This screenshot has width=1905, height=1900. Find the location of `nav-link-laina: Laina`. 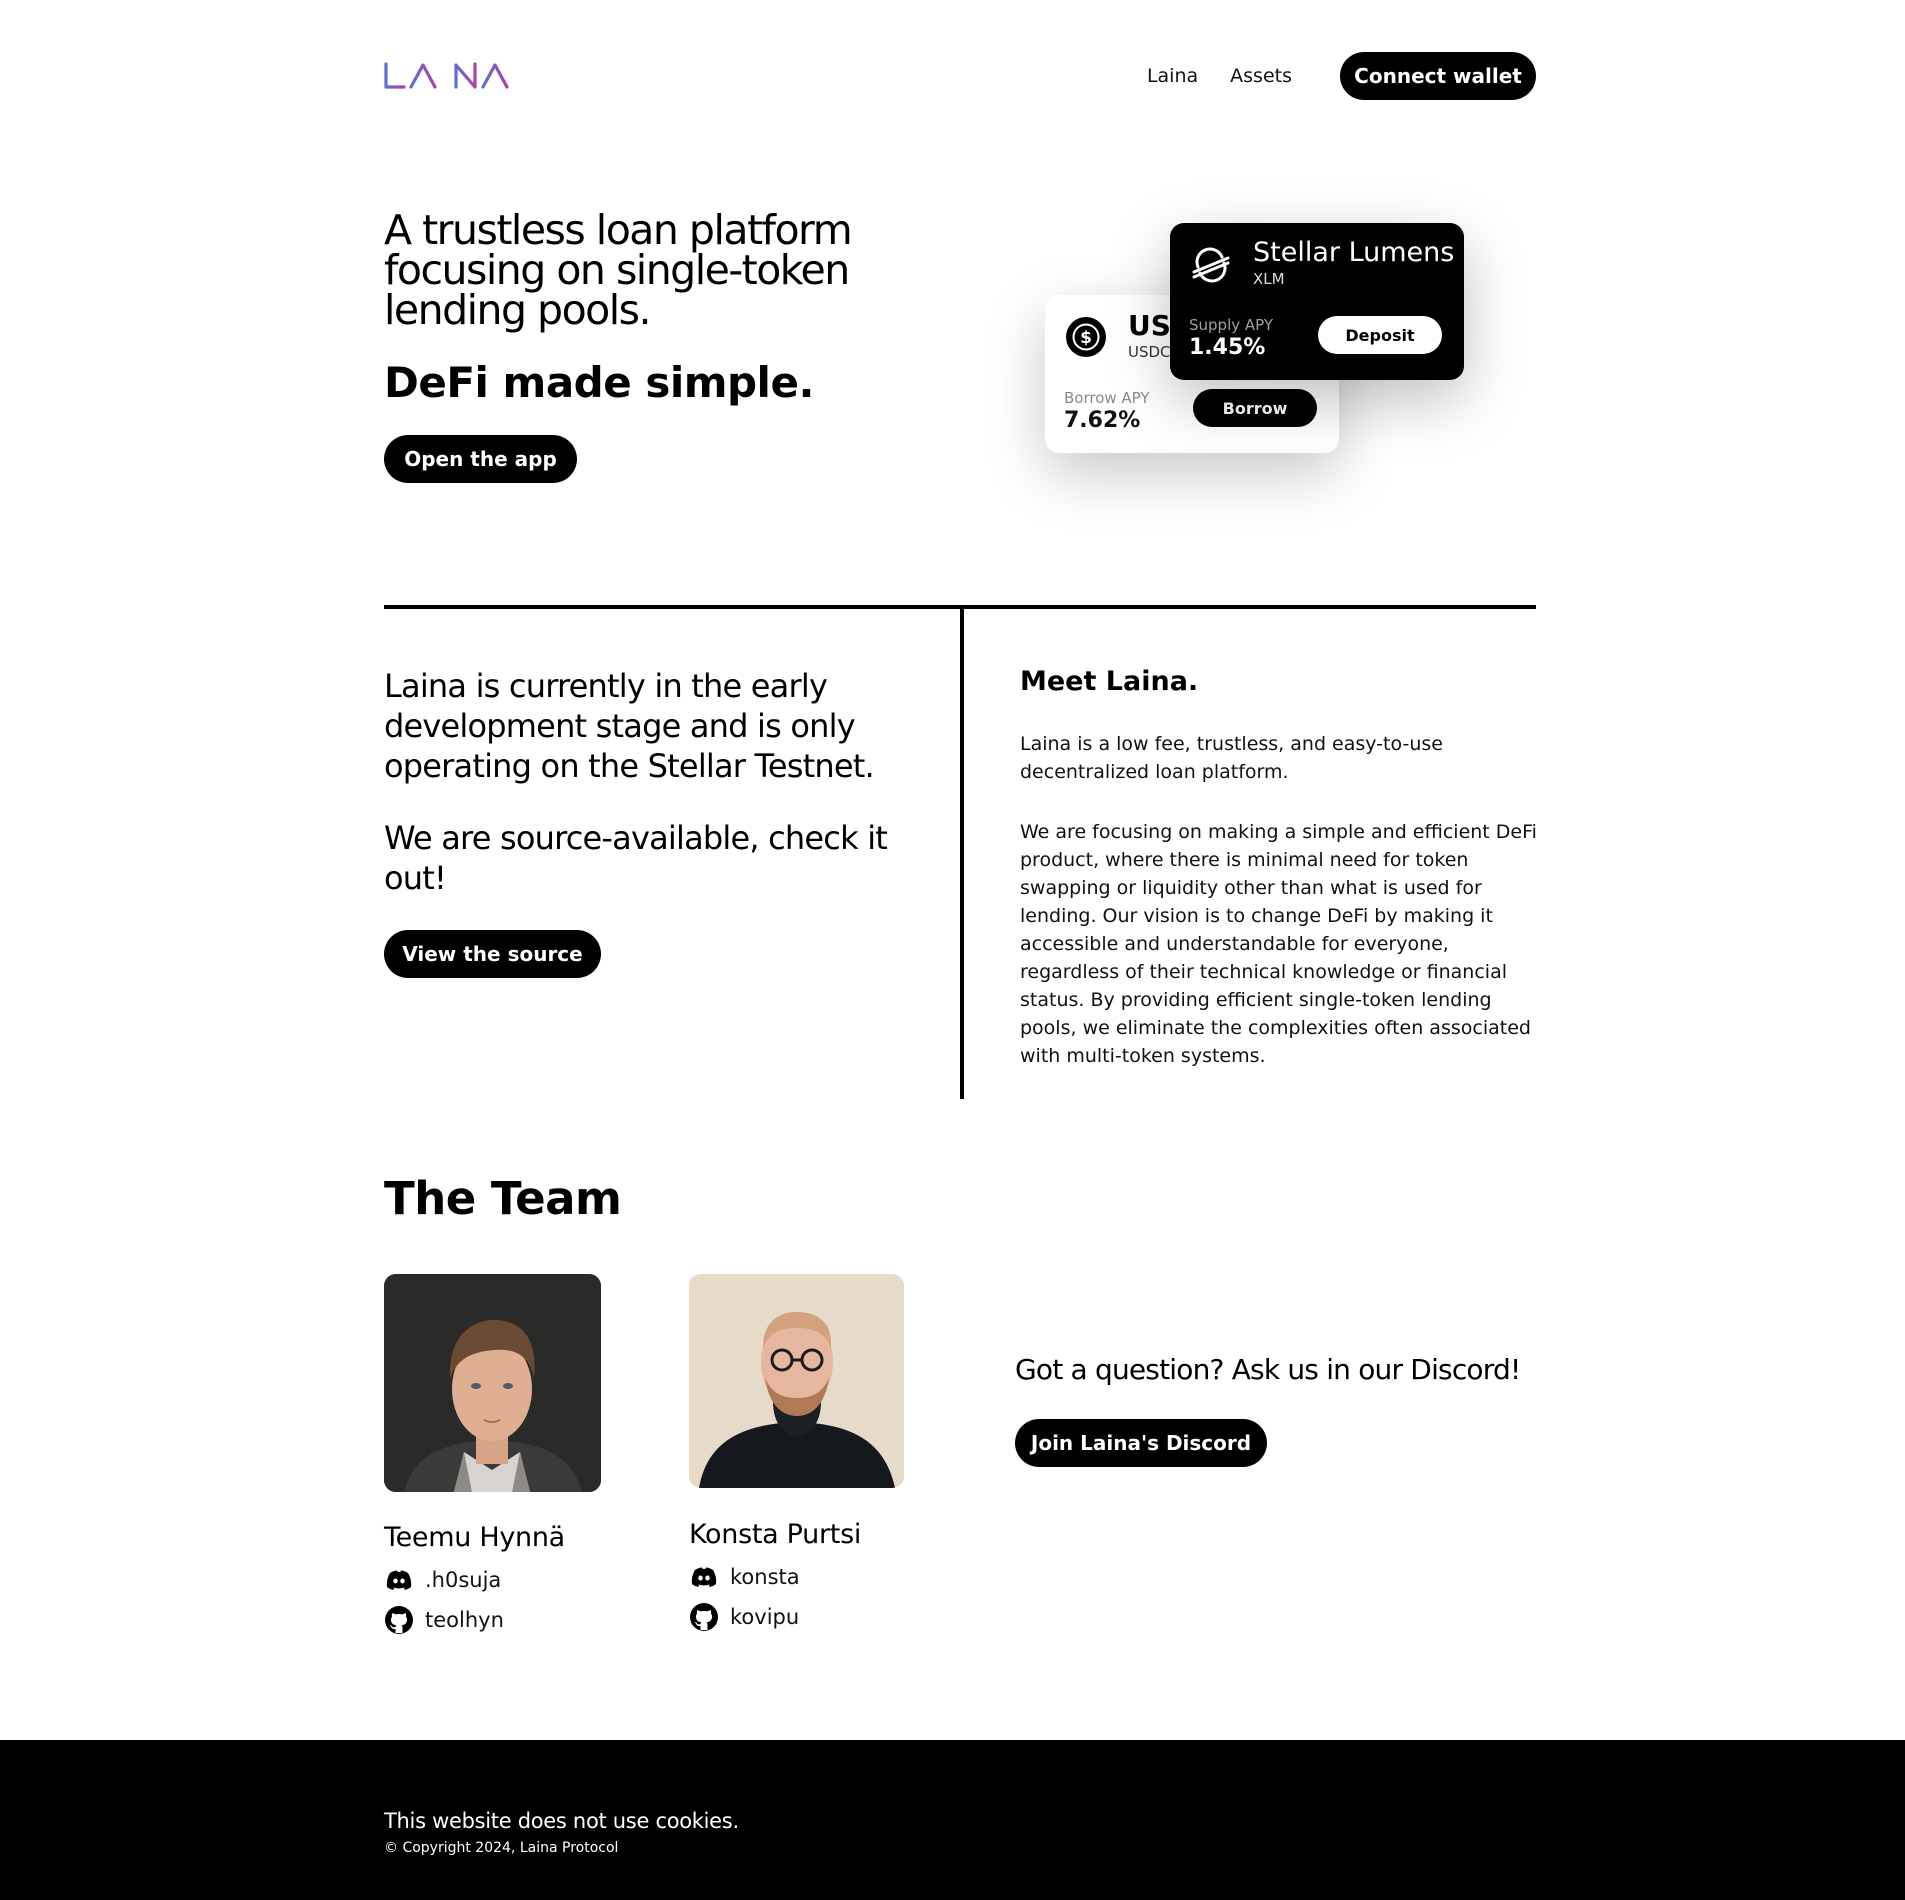

nav-link-laina: Laina is located at coordinates (1172, 76).